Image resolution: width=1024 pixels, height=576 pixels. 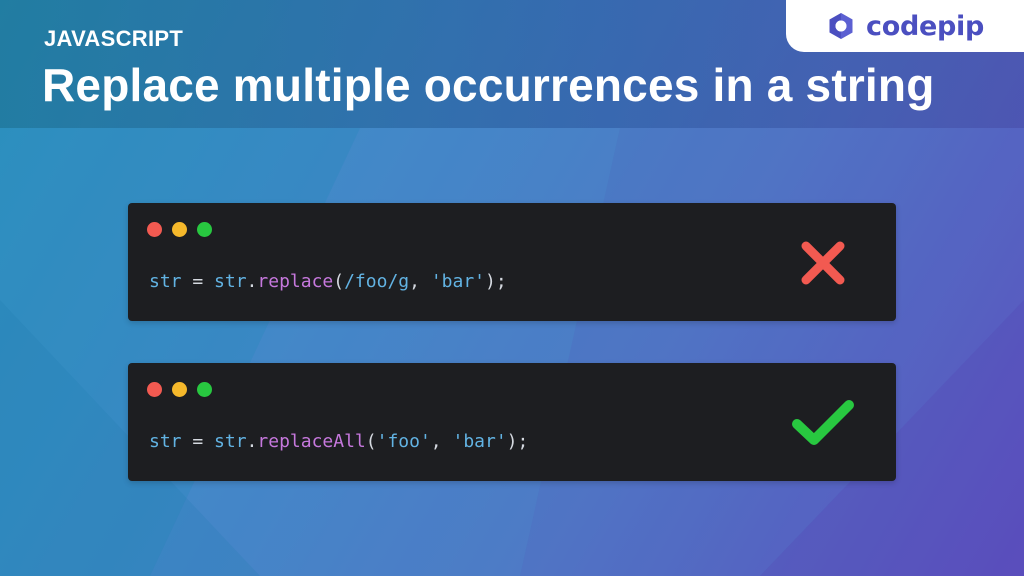 I want to click on code-line: str = str.replace(/foo/g, 'bar');, so click(x=328, y=281).